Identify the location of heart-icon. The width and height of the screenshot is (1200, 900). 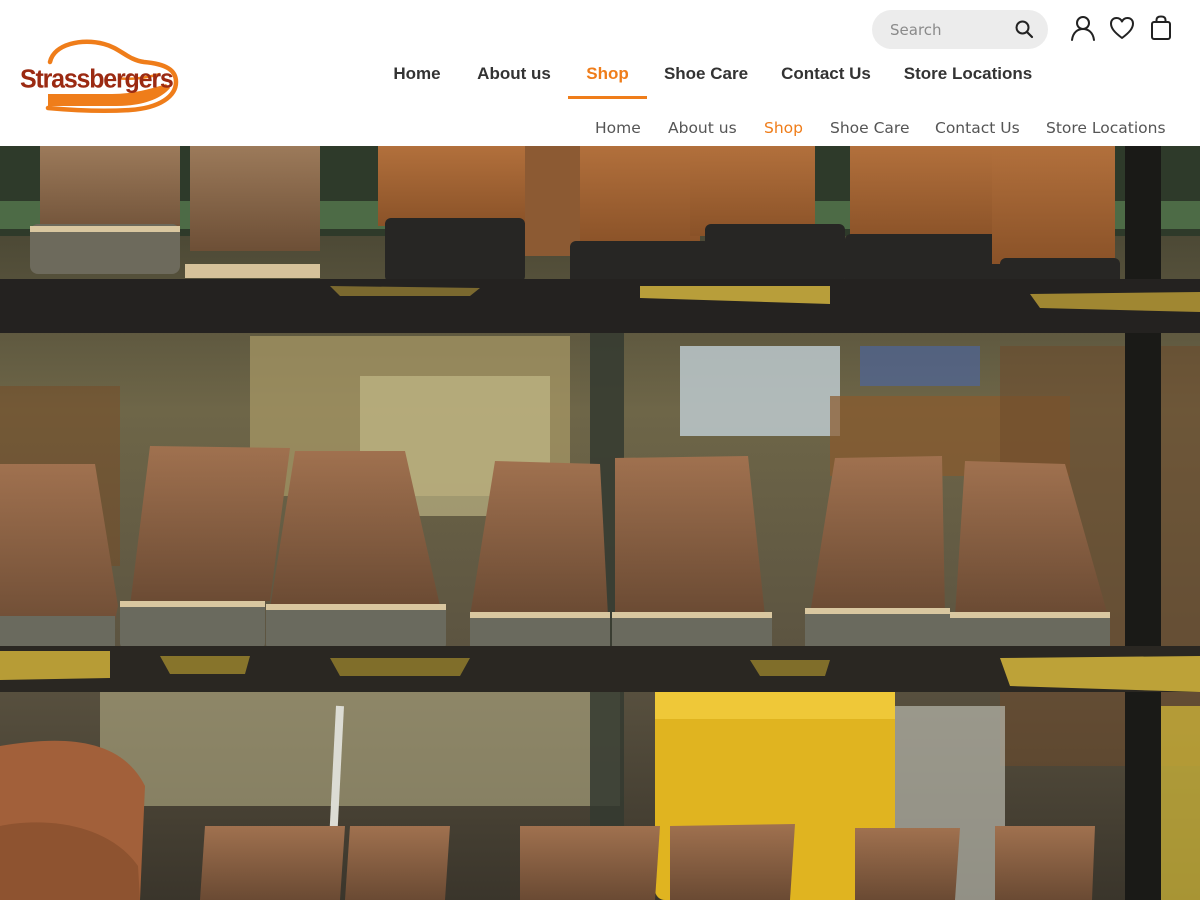
(1122, 28).